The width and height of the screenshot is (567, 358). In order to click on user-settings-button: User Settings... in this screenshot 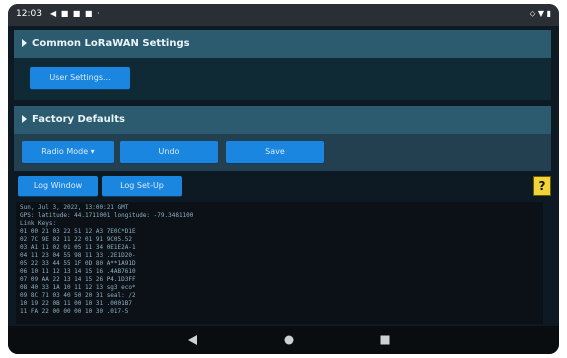, I will do `click(80, 78)`.